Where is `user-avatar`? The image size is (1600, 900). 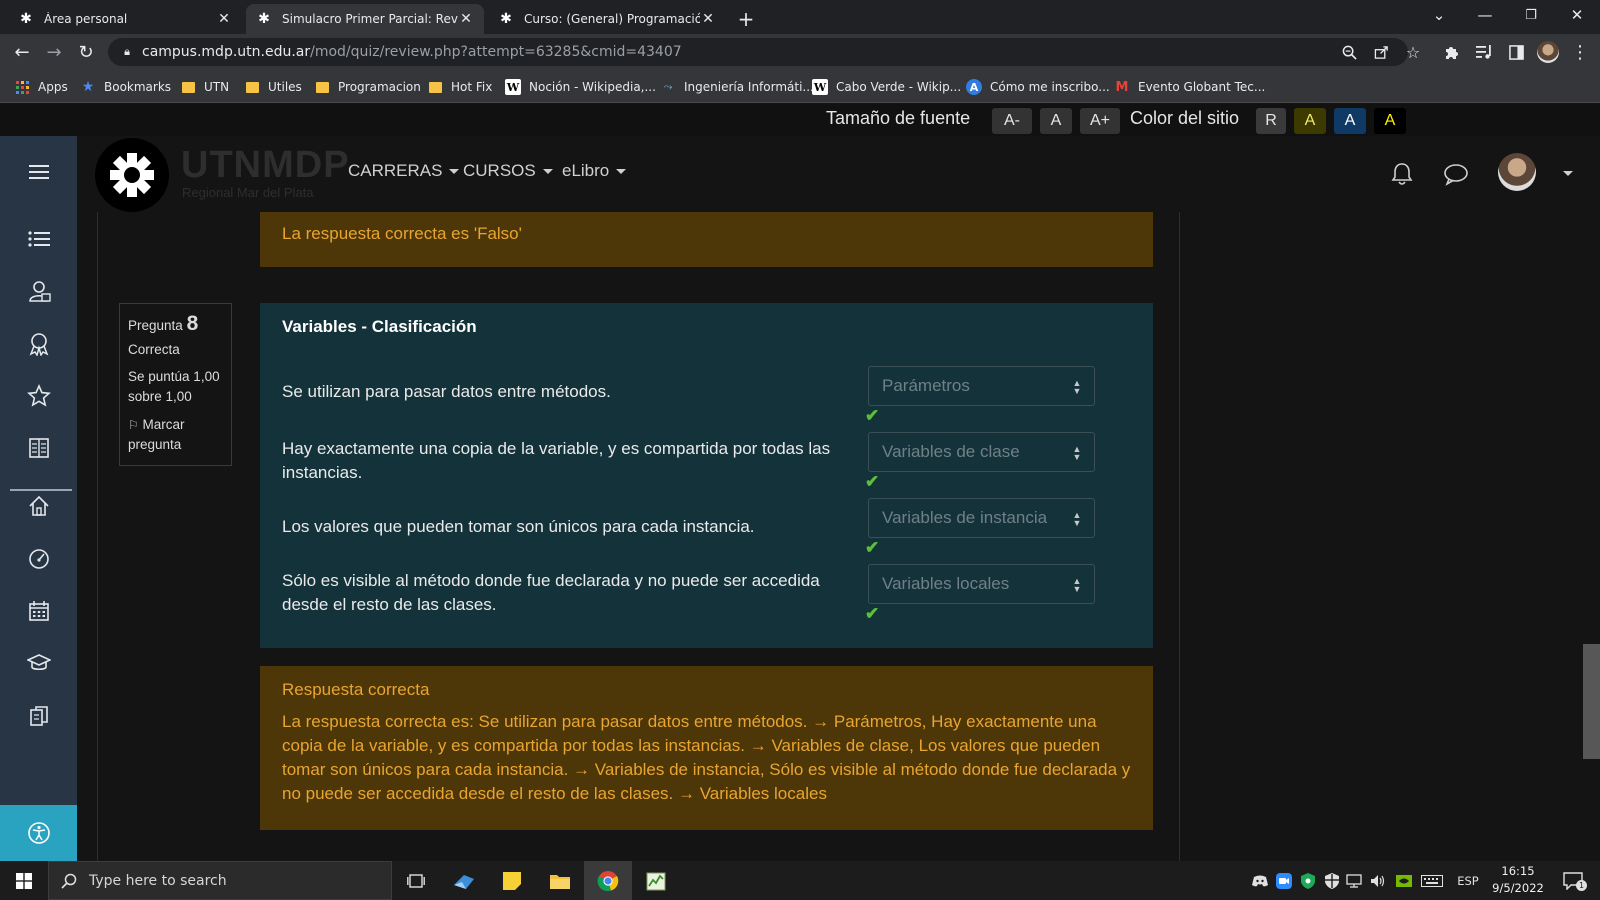
user-avatar is located at coordinates (1517, 172).